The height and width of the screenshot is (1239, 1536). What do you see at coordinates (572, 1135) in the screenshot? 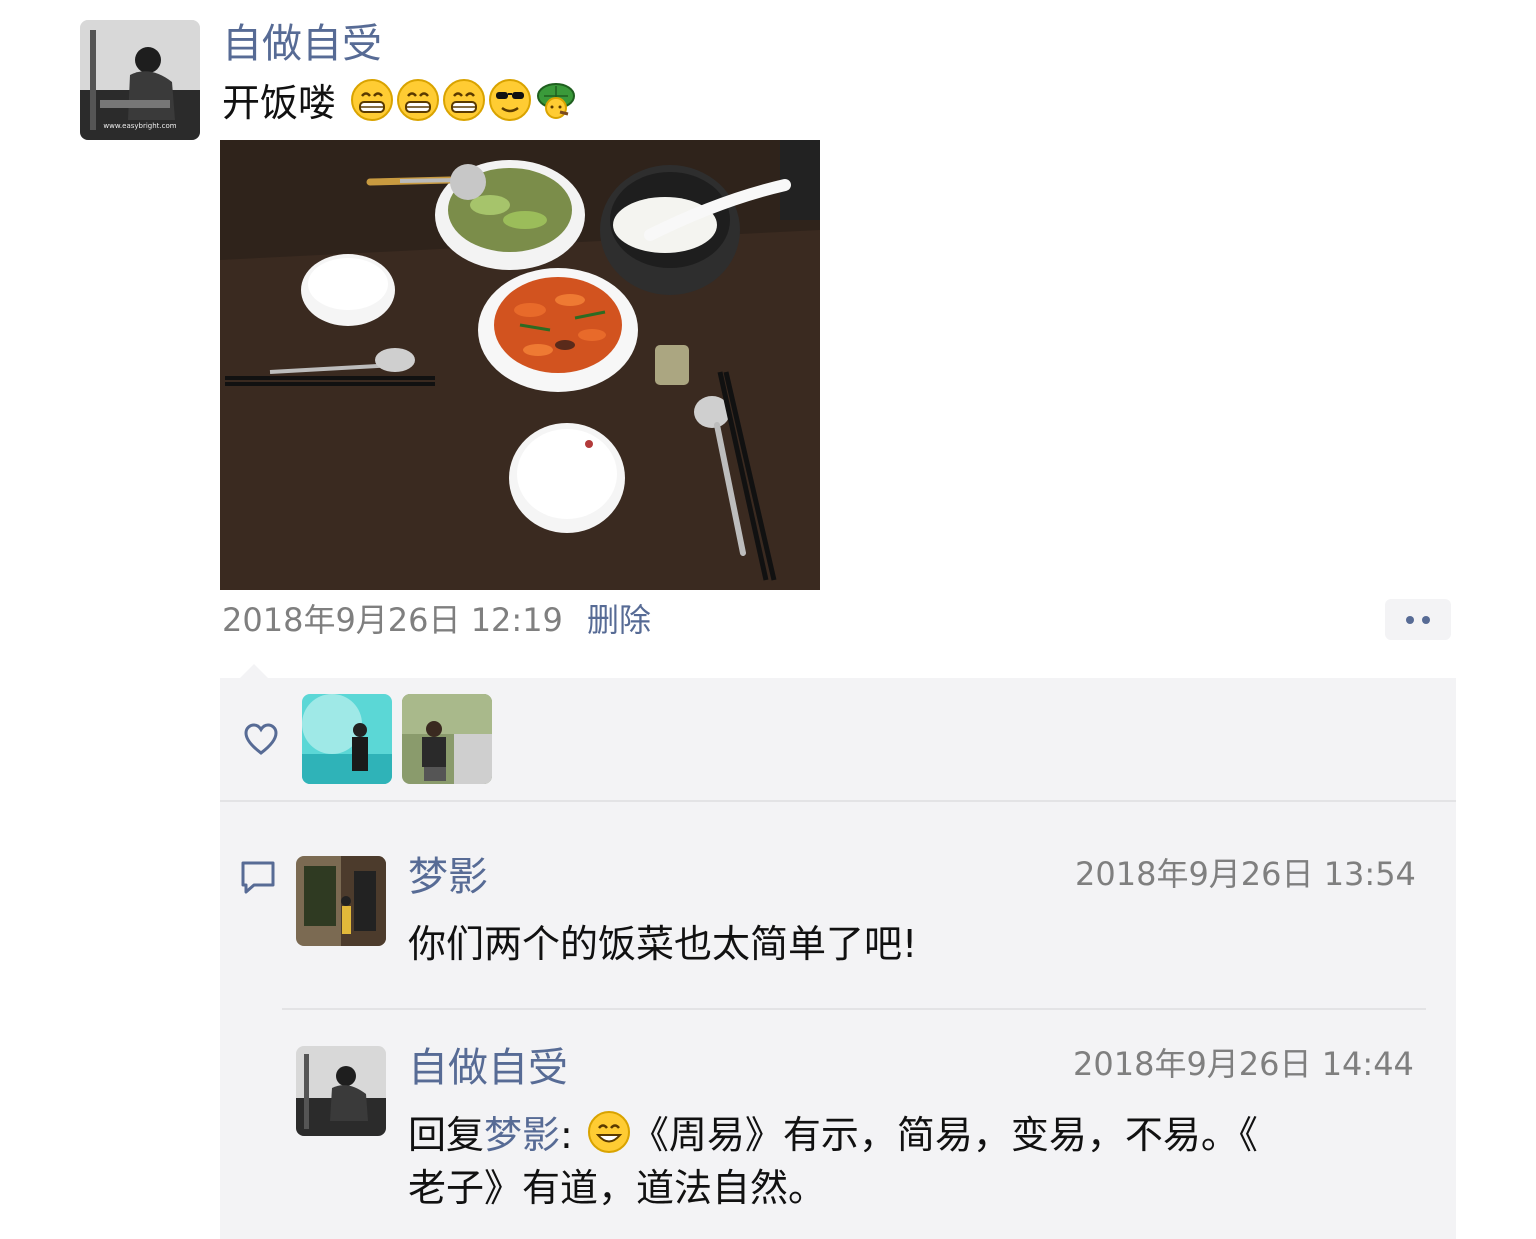
I see `reply-colon: :` at bounding box center [572, 1135].